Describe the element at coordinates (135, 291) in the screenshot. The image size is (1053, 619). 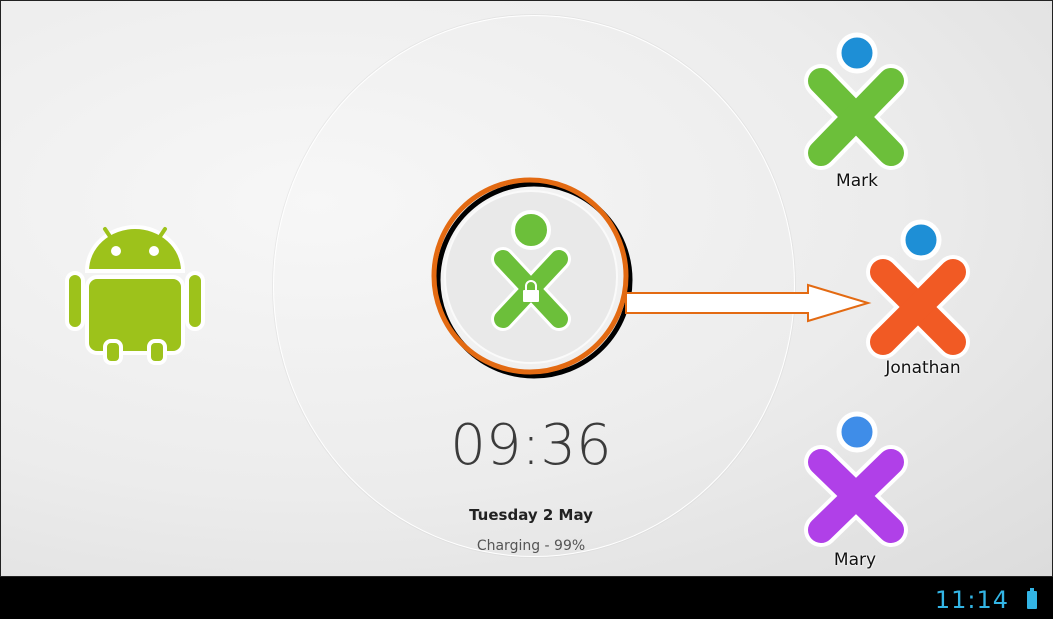
I see `android-icon` at that location.